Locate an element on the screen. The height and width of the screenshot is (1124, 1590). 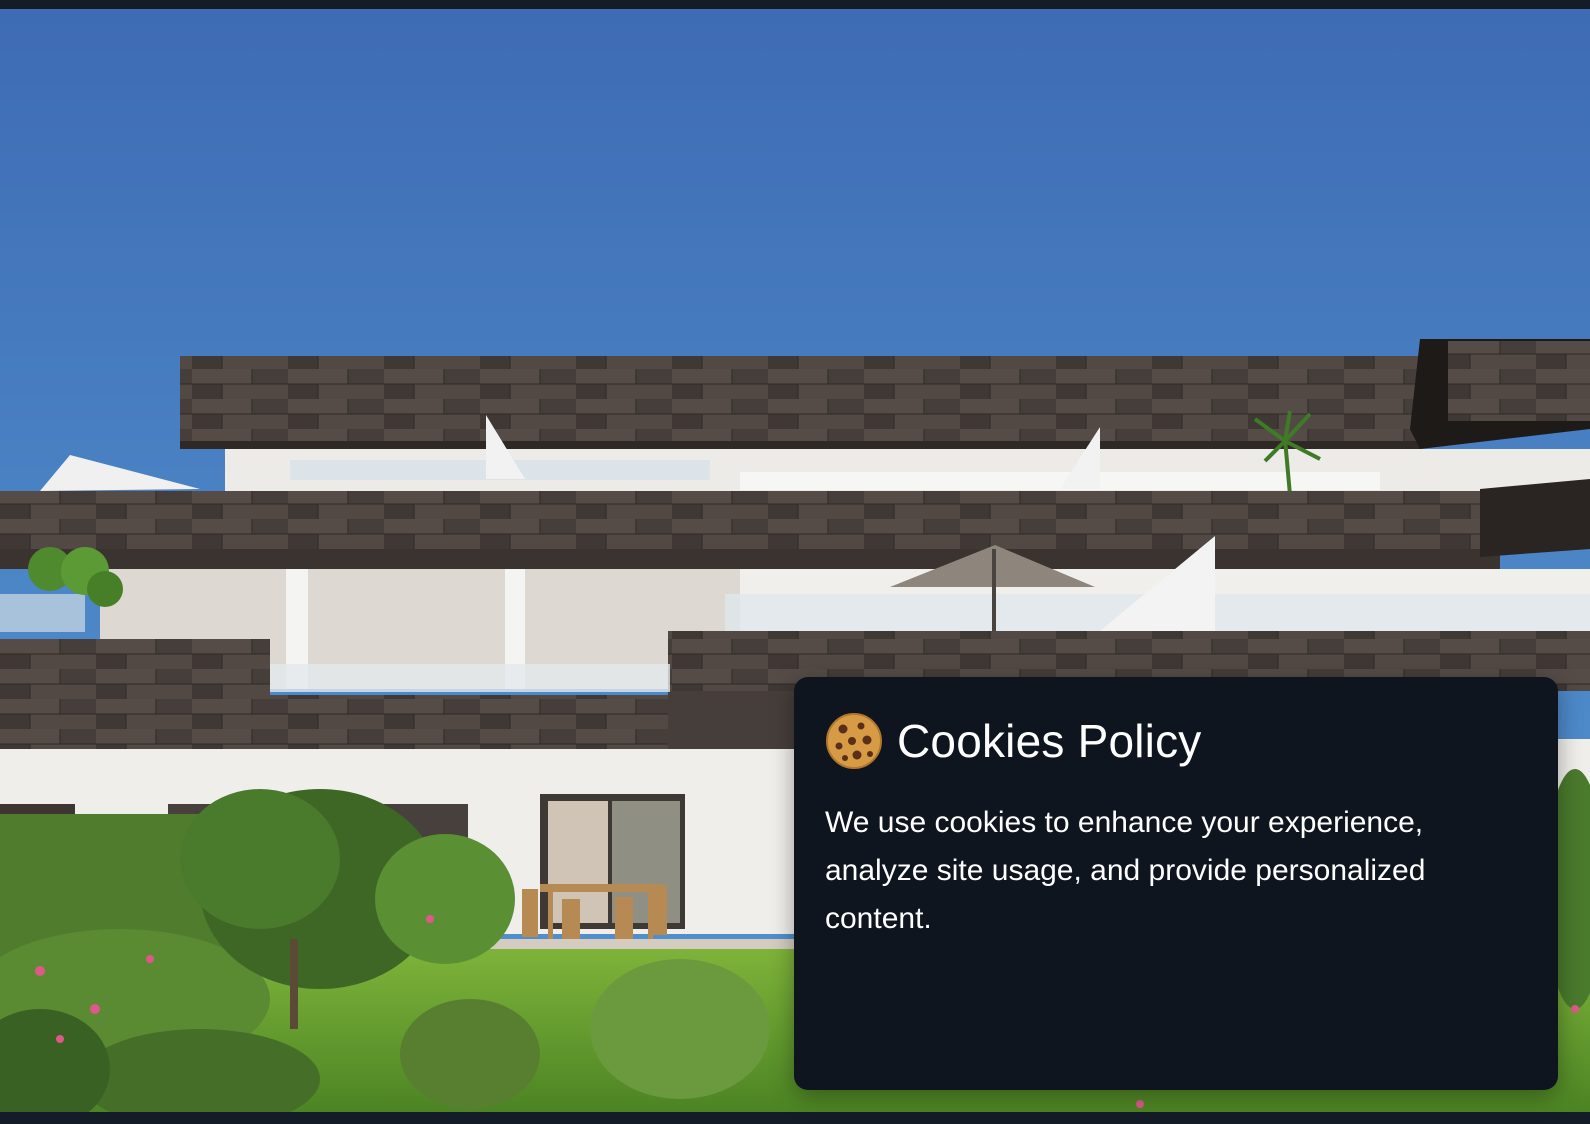
cookie-icon is located at coordinates (854, 741).